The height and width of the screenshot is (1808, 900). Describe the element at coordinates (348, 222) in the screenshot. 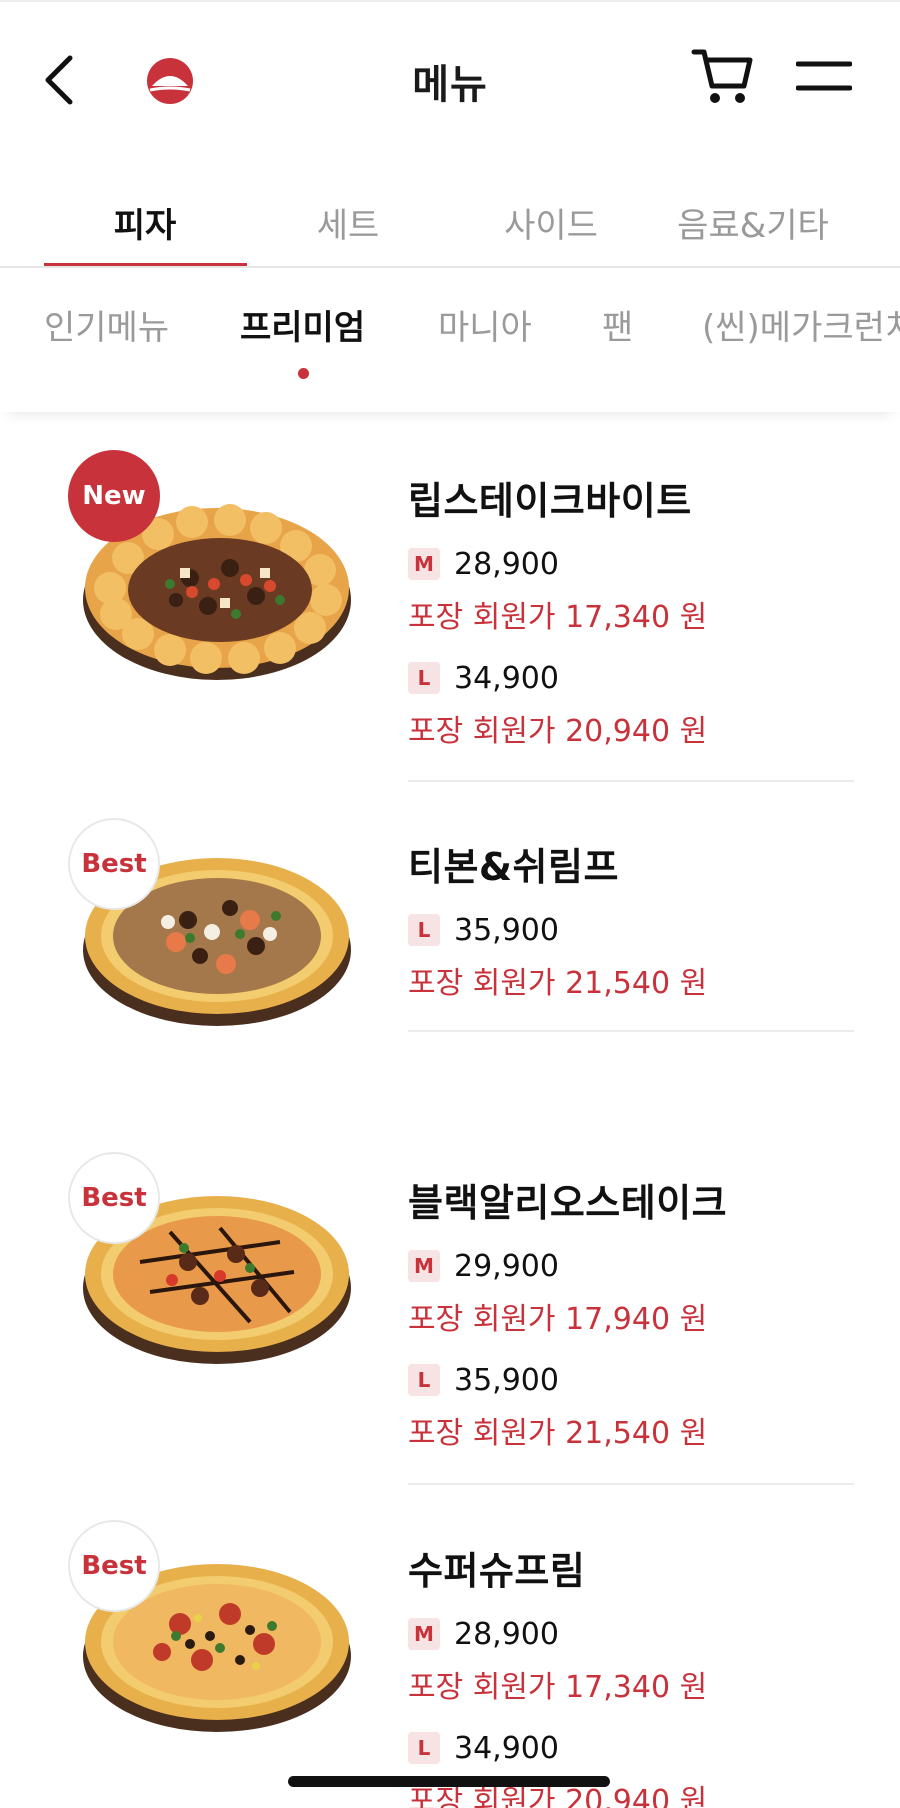

I see `tab-set: 세트` at that location.